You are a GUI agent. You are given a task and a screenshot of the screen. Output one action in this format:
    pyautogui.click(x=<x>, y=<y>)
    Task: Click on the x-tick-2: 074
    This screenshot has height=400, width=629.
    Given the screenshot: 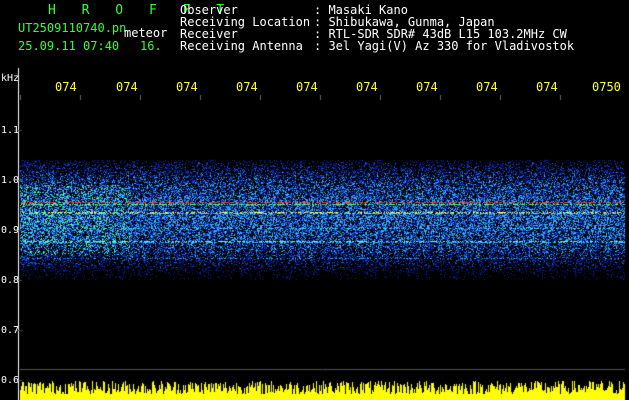 What is the action you would take?
    pyautogui.click(x=127, y=87)
    